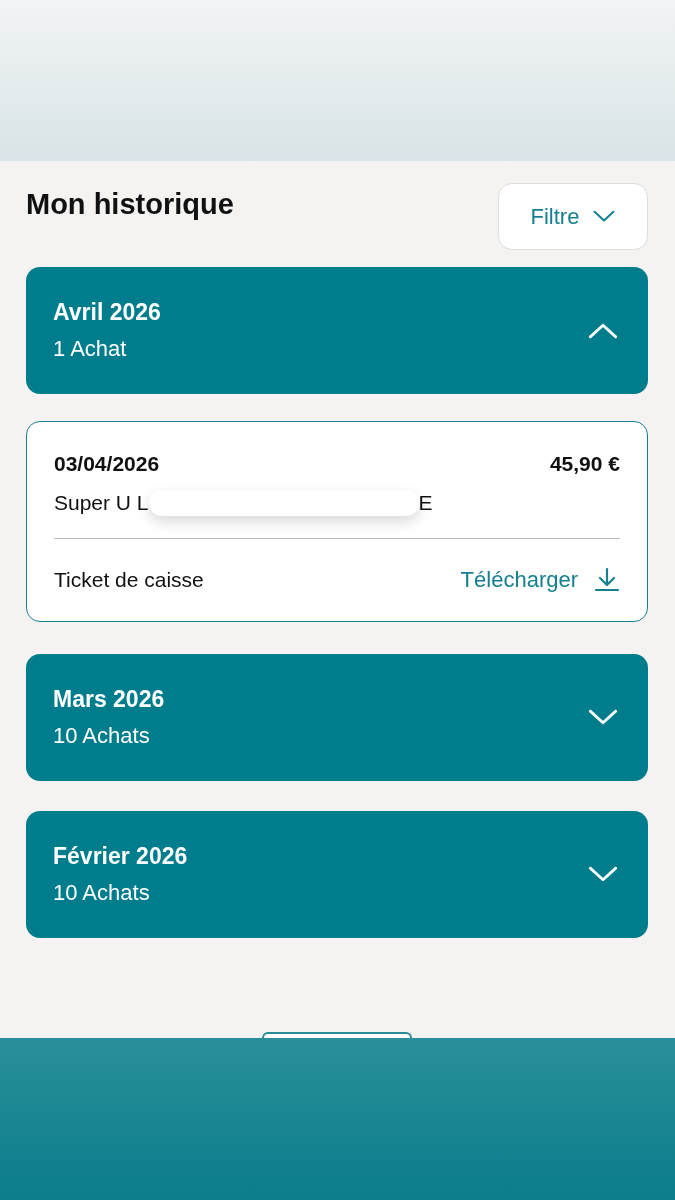  What do you see at coordinates (573, 216) in the screenshot?
I see `filter-button: Filtre` at bounding box center [573, 216].